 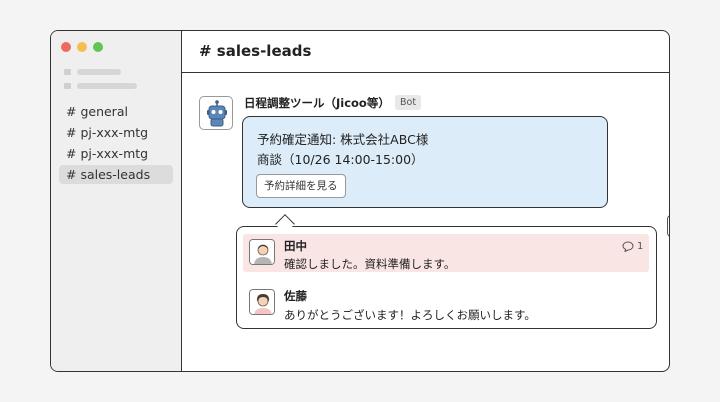 What do you see at coordinates (99, 72) in the screenshot?
I see `workspace-placeholder` at bounding box center [99, 72].